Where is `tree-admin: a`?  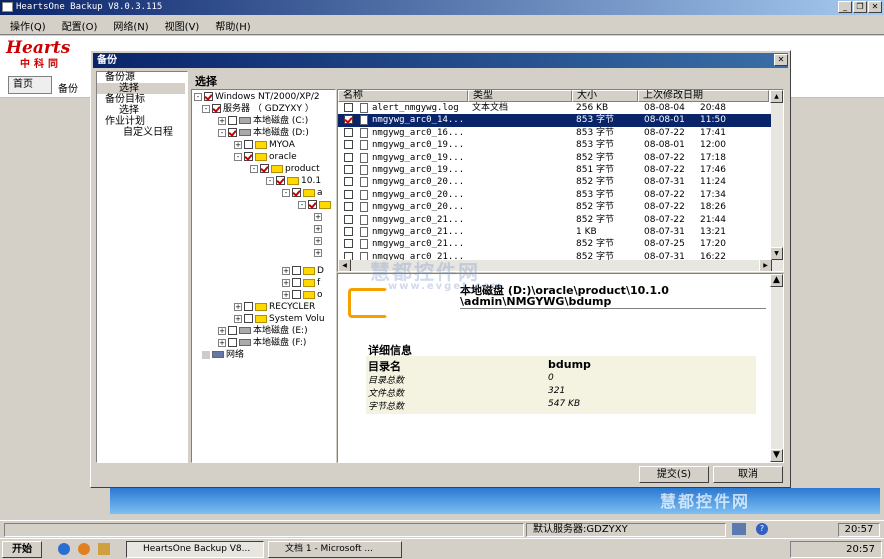 tree-admin: a is located at coordinates (320, 193).